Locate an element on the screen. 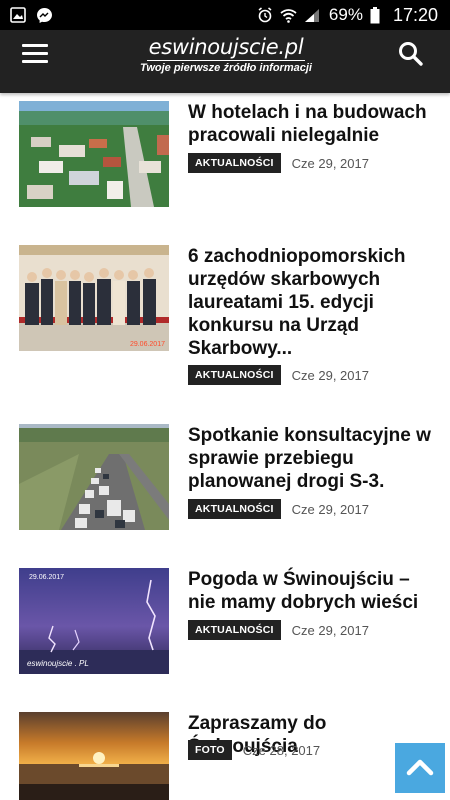  status-bar-left is located at coordinates (31, 15).